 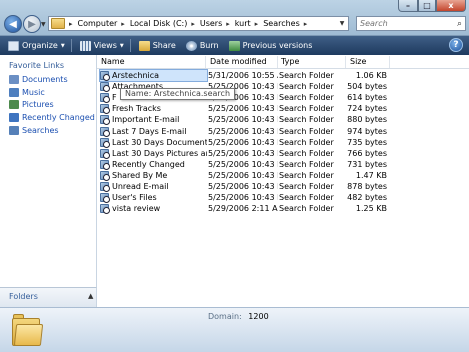 What do you see at coordinates (238, 61) in the screenshot?
I see `column-header-date-modified: Date modified` at bounding box center [238, 61].